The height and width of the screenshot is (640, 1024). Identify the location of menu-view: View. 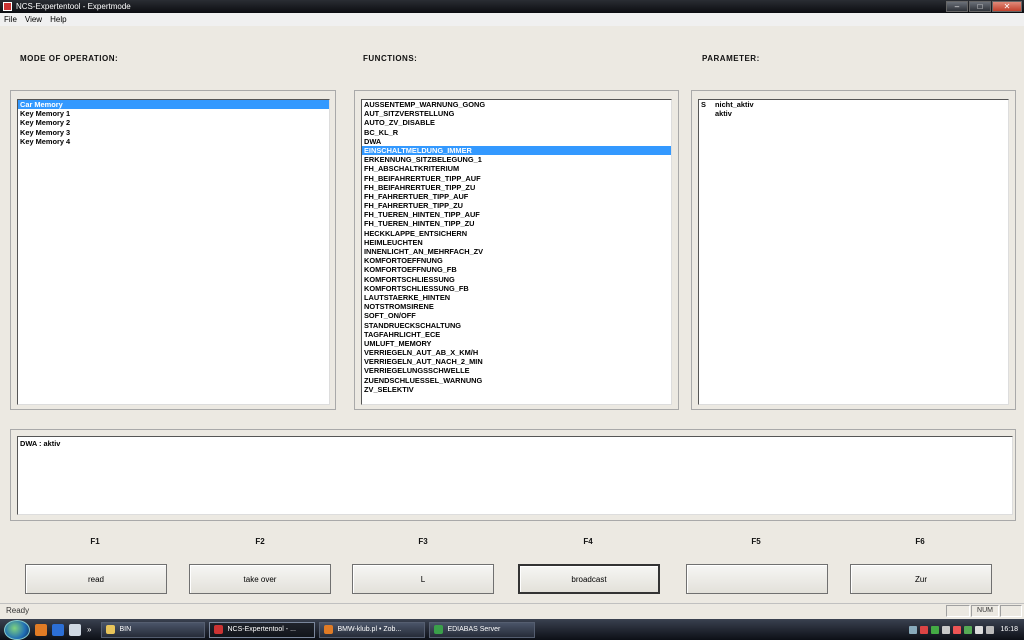
(33, 19).